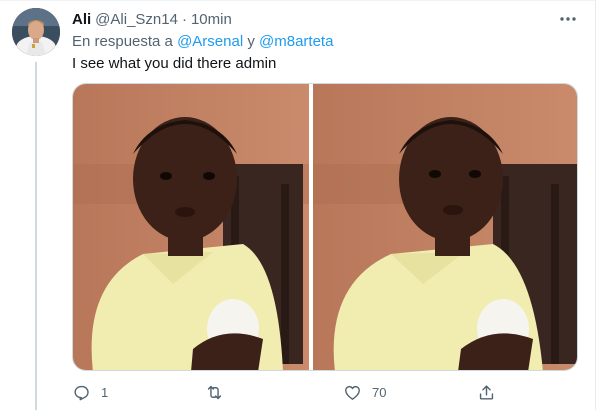 This screenshot has height=410, width=596. I want to click on like-count: 70, so click(379, 392).